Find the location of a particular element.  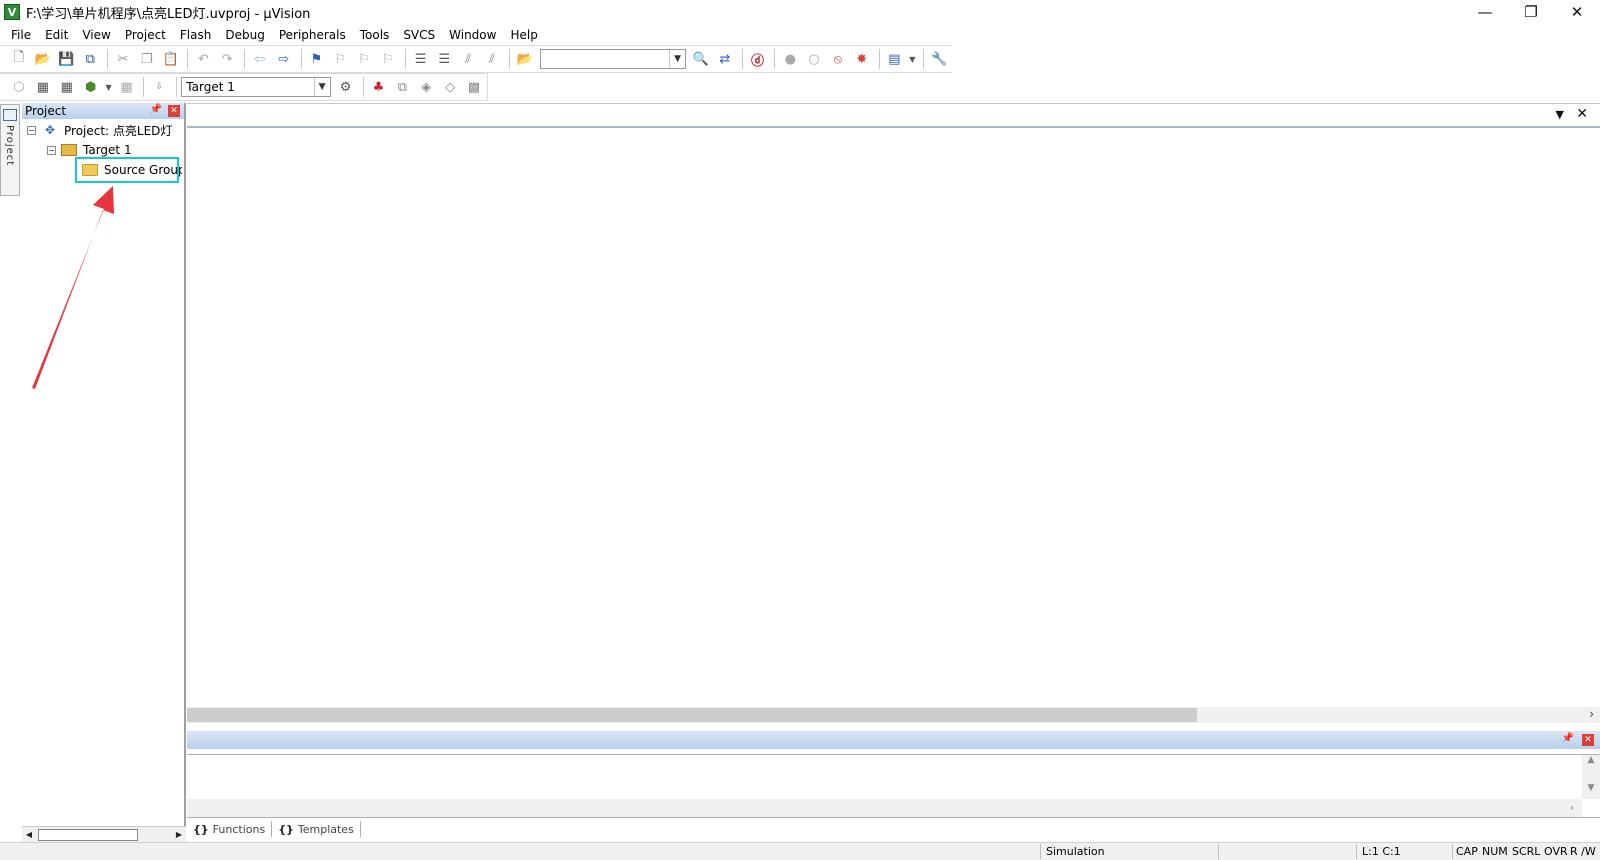

bookmark-clear-icon: ⚐ is located at coordinates (388, 59).